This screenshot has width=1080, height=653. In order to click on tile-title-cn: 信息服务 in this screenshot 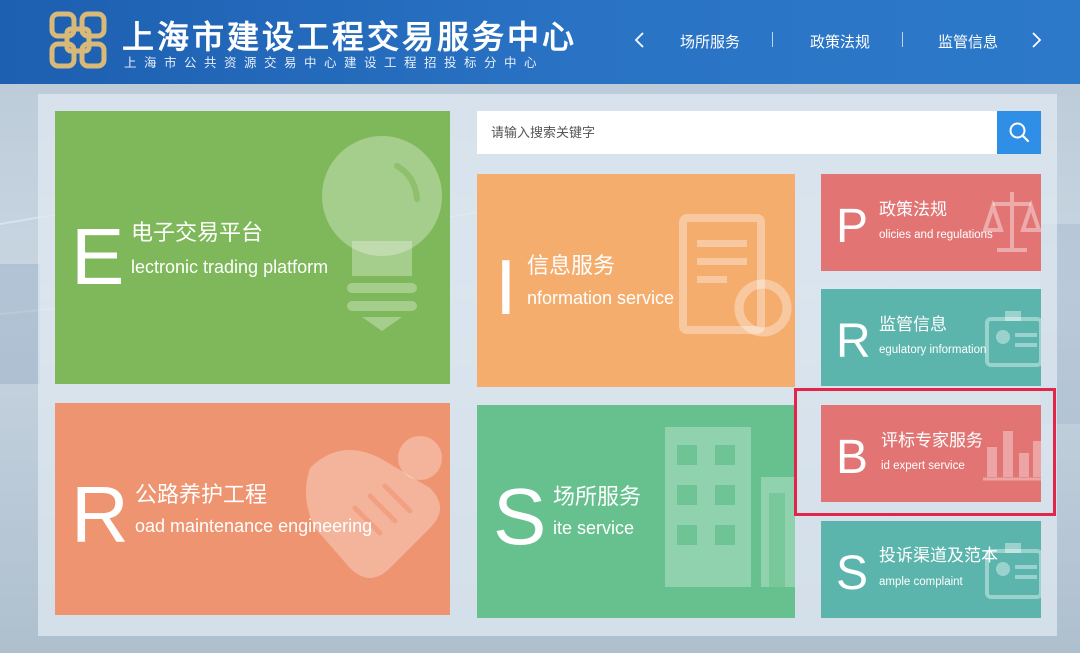, I will do `click(571, 265)`.